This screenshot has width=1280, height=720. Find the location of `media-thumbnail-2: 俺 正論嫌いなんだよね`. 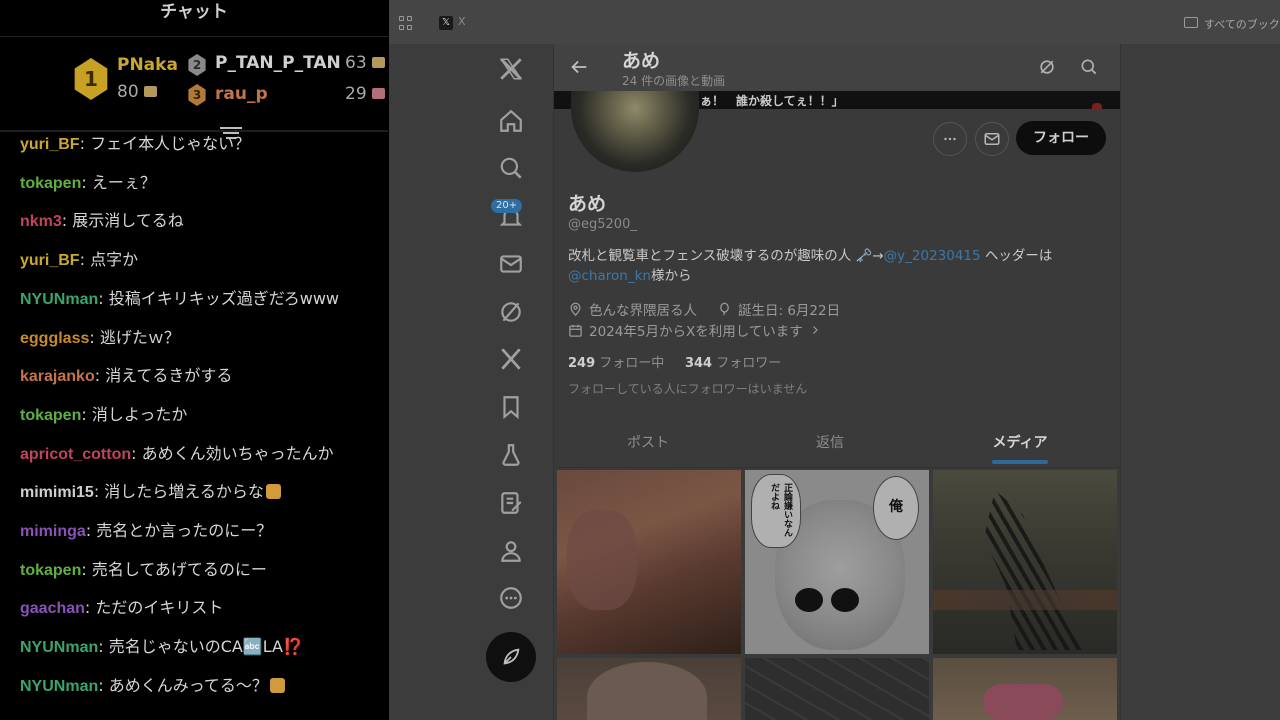

media-thumbnail-2: 俺 正論嫌いなんだよね is located at coordinates (837, 562).